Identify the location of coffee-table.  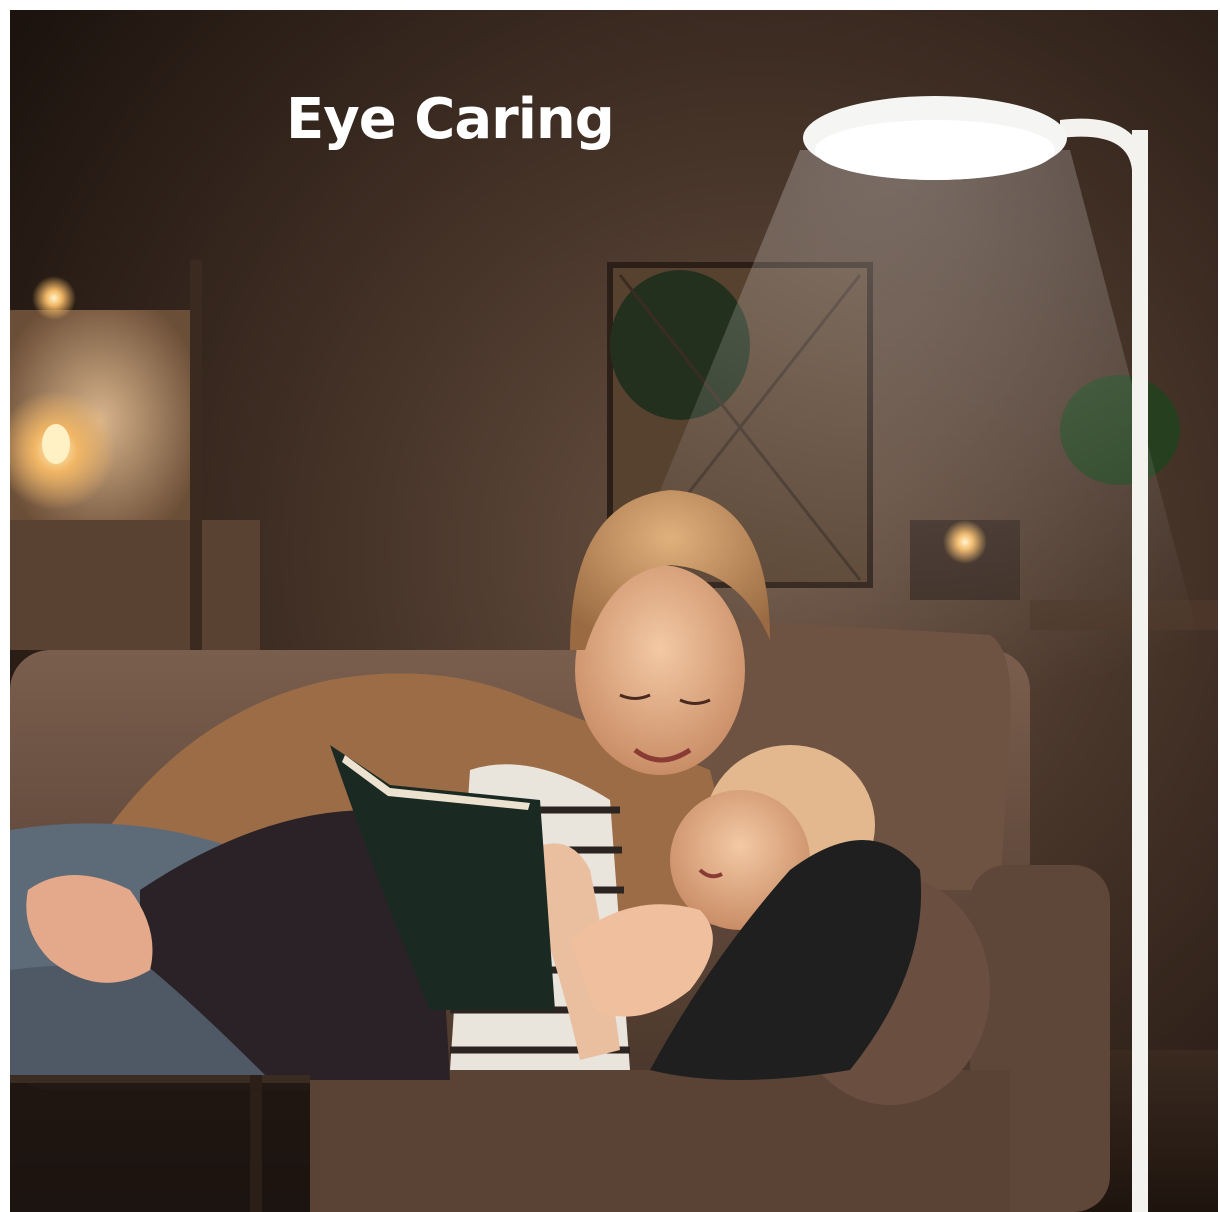
(160, 1143).